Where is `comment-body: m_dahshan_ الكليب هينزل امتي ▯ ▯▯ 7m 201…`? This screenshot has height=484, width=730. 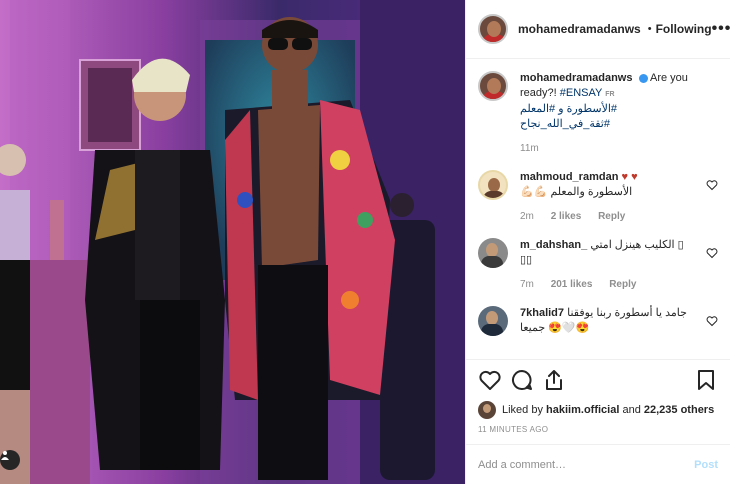
comment-body: m_dahshan_ الكليب هينزل امتي ▯ ▯▯ 7m 201… is located at coordinates (619, 265).